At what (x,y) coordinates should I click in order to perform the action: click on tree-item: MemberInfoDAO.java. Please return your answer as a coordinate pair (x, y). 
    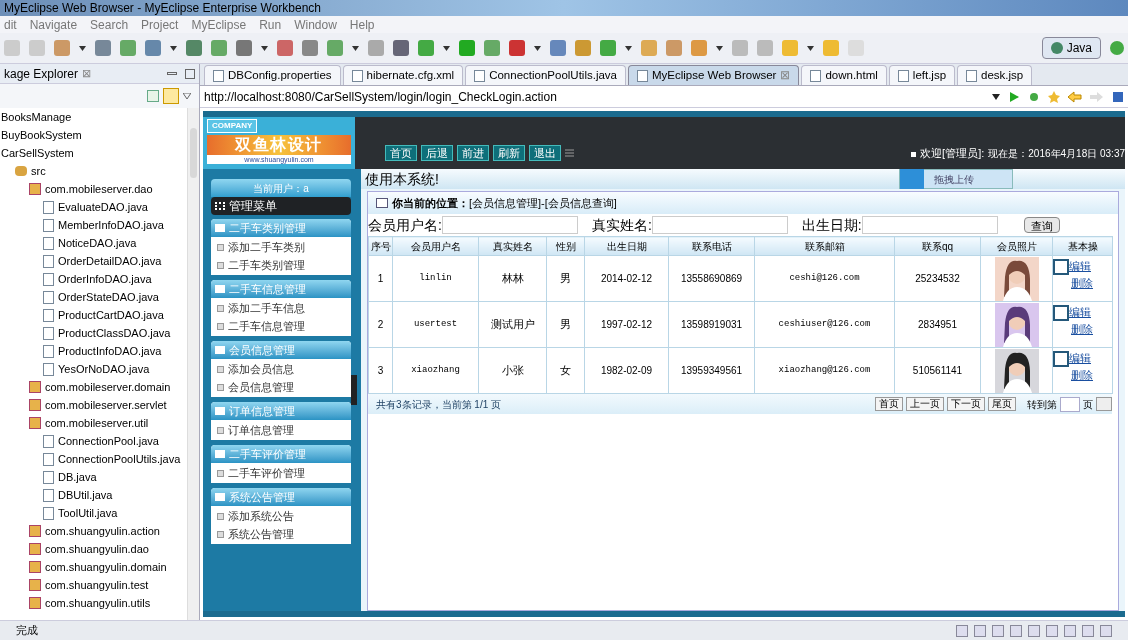
    Looking at the image, I should click on (111, 225).